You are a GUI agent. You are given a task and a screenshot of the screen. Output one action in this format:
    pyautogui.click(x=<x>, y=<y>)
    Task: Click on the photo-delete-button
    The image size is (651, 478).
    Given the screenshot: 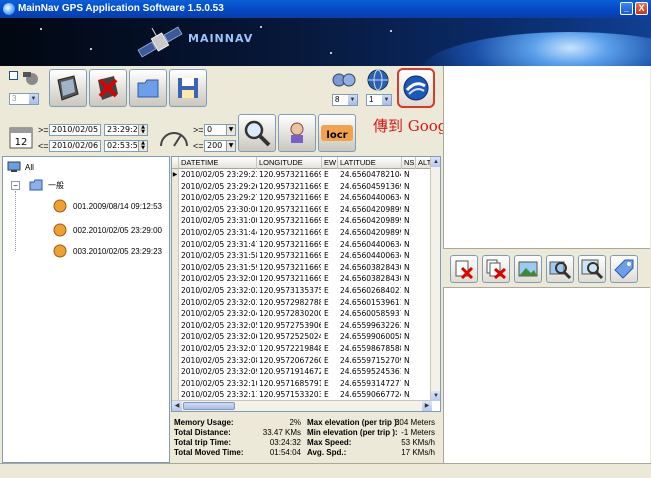 What is the action you would take?
    pyautogui.click(x=464, y=269)
    